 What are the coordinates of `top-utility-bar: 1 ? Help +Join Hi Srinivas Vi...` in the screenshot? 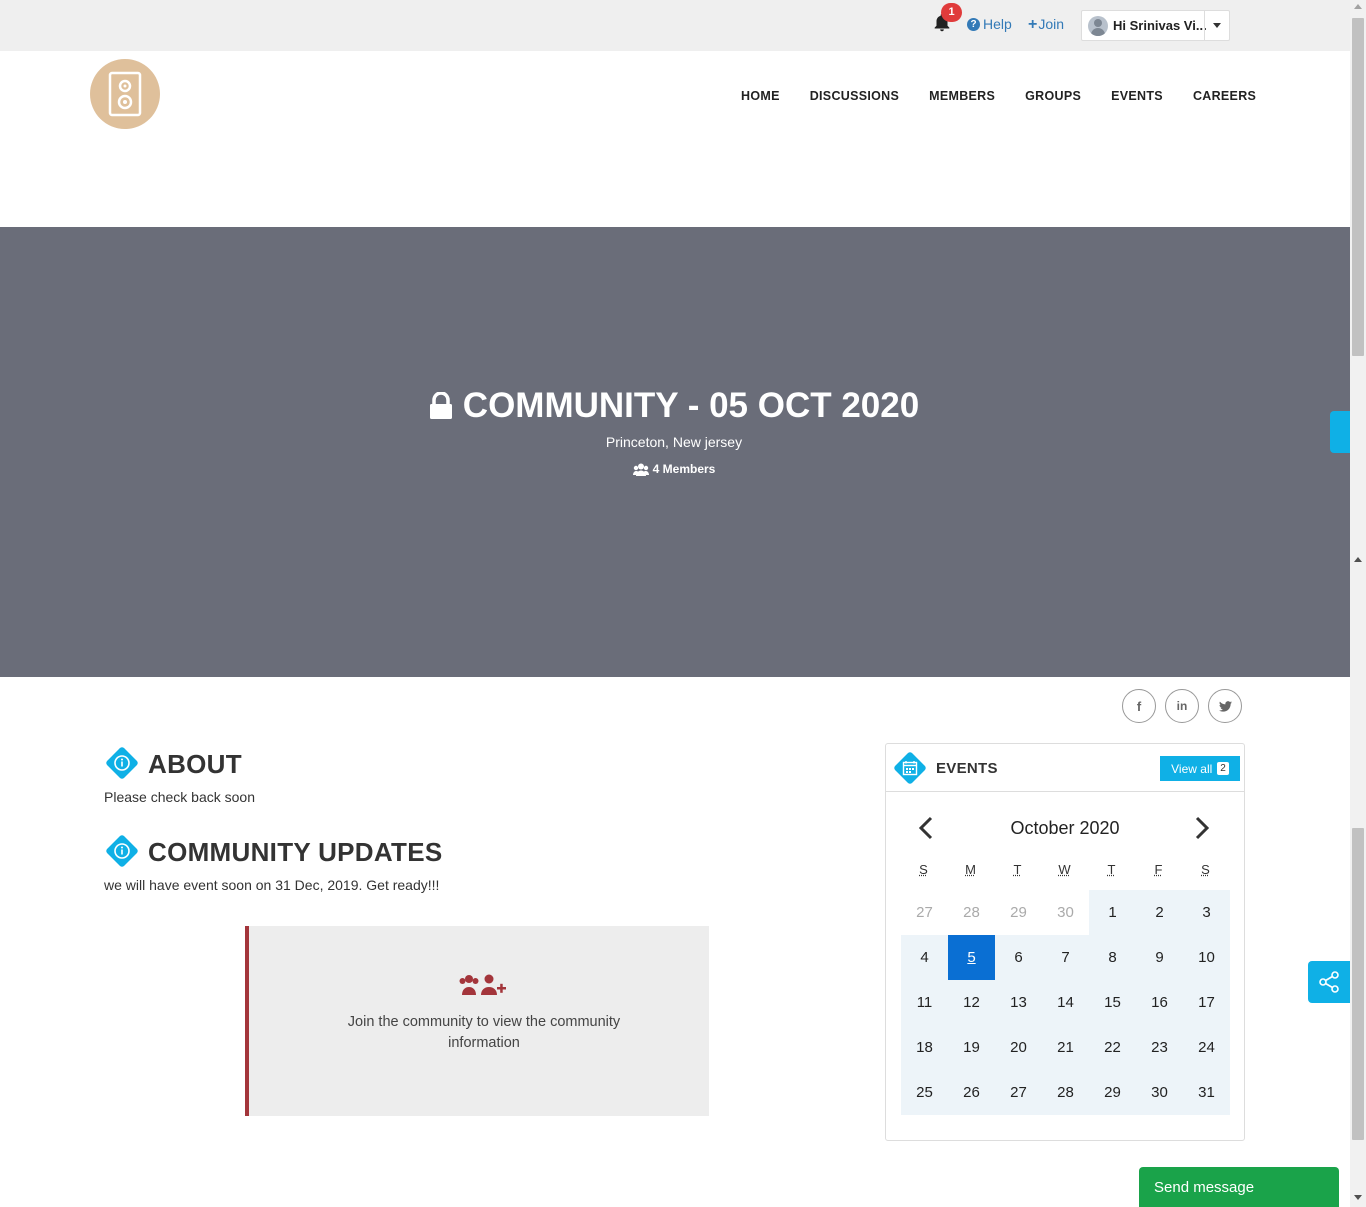 It's located at (675, 25).